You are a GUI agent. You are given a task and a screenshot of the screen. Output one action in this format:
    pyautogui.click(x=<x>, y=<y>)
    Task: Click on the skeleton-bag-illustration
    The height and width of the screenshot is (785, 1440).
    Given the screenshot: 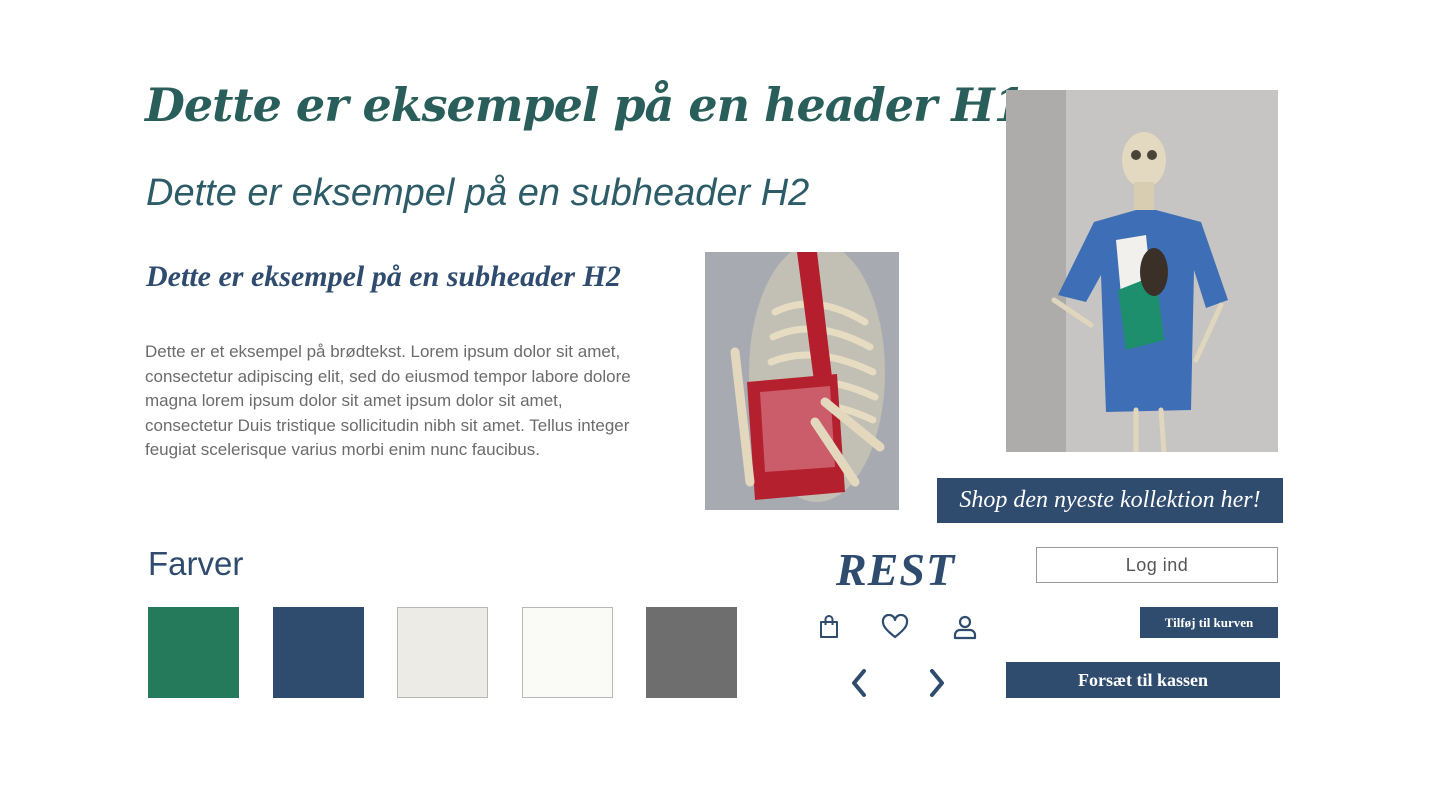 What is the action you would take?
    pyautogui.click(x=802, y=381)
    